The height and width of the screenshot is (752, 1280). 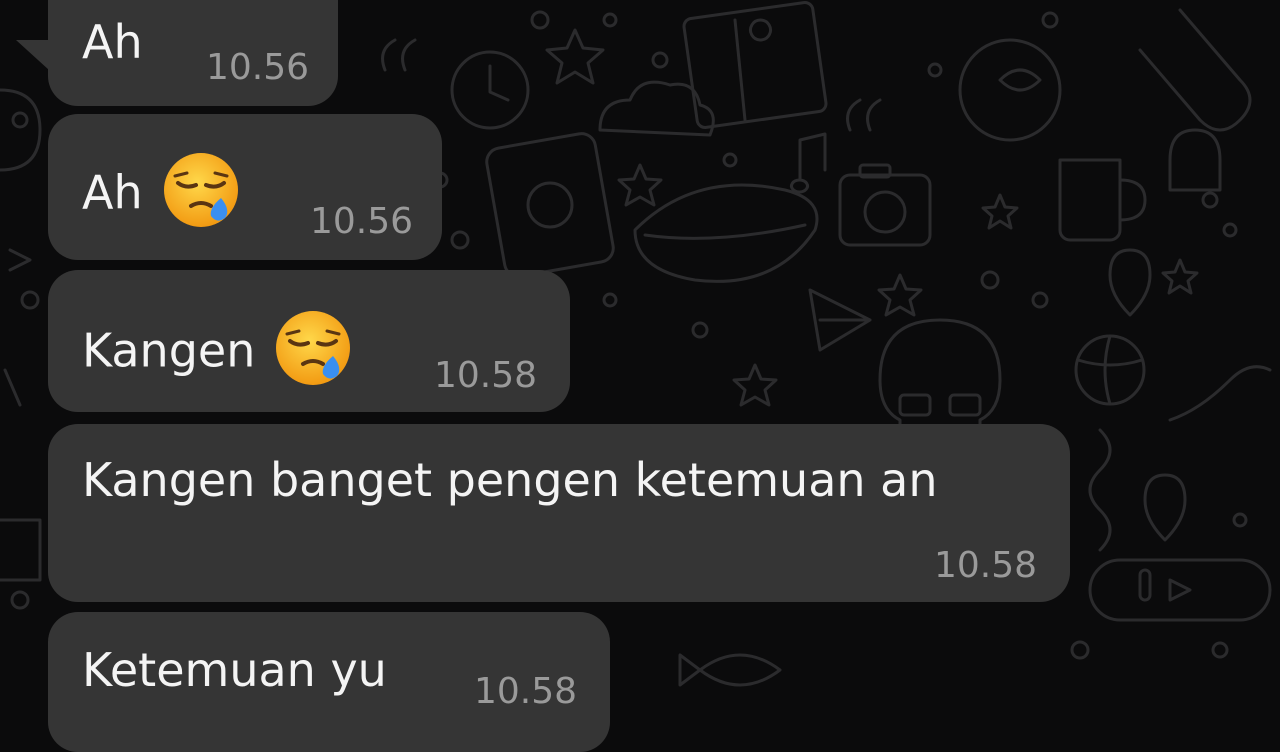 I want to click on message-bubble: Kangen 10.58, so click(x=309, y=341).